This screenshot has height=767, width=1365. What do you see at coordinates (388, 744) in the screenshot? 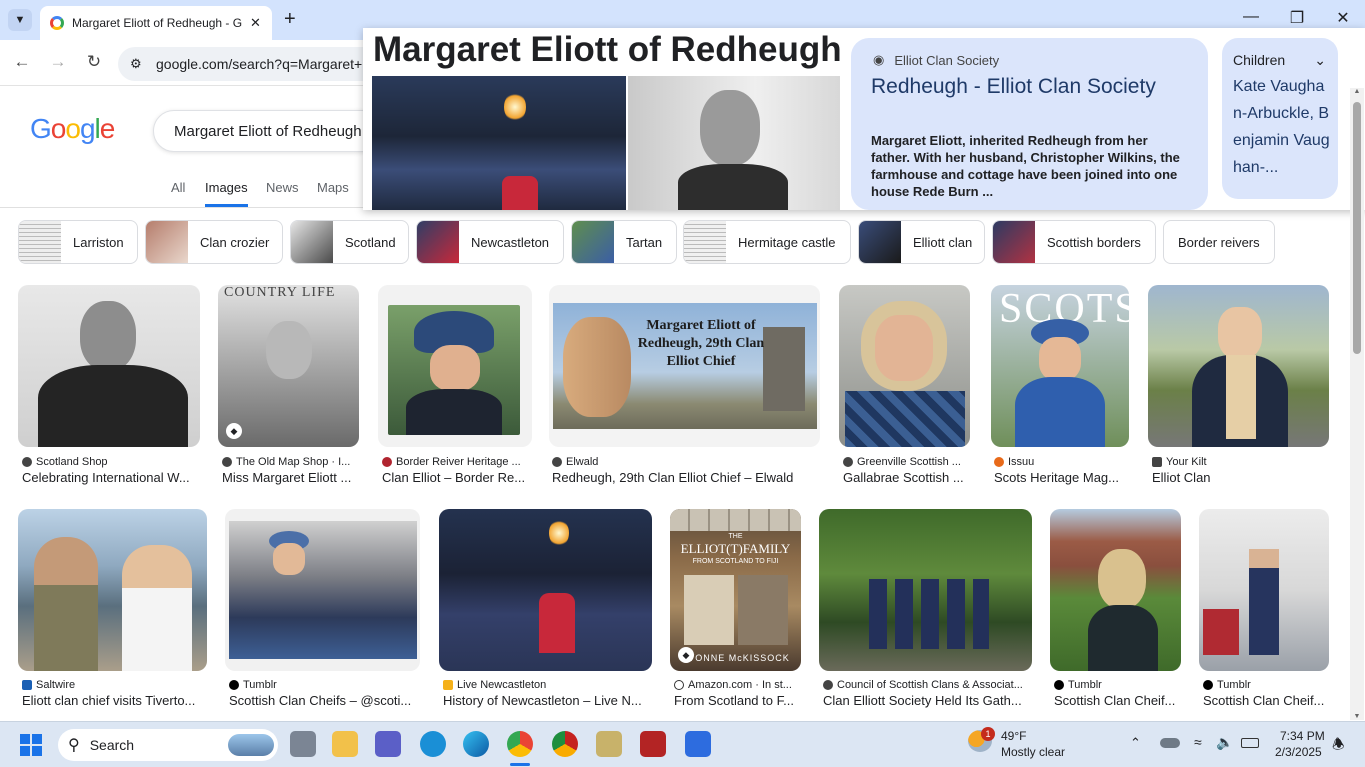
I see `teams-icon` at bounding box center [388, 744].